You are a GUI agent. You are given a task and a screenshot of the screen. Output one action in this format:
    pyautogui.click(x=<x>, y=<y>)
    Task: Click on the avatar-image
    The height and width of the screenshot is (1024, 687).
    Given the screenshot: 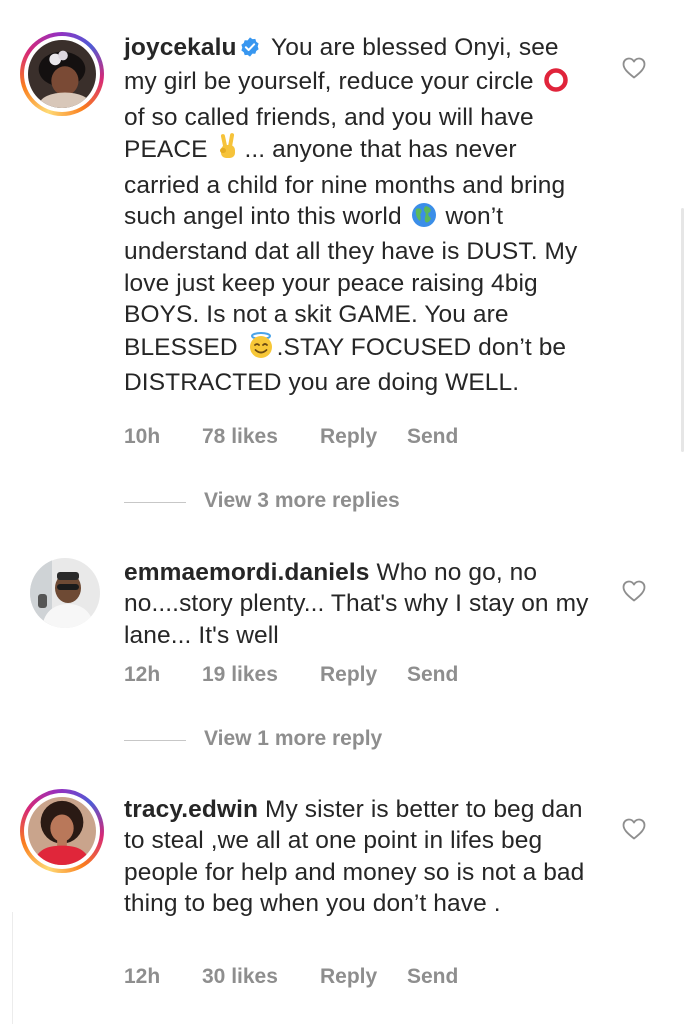 What is the action you would take?
    pyautogui.click(x=65, y=593)
    